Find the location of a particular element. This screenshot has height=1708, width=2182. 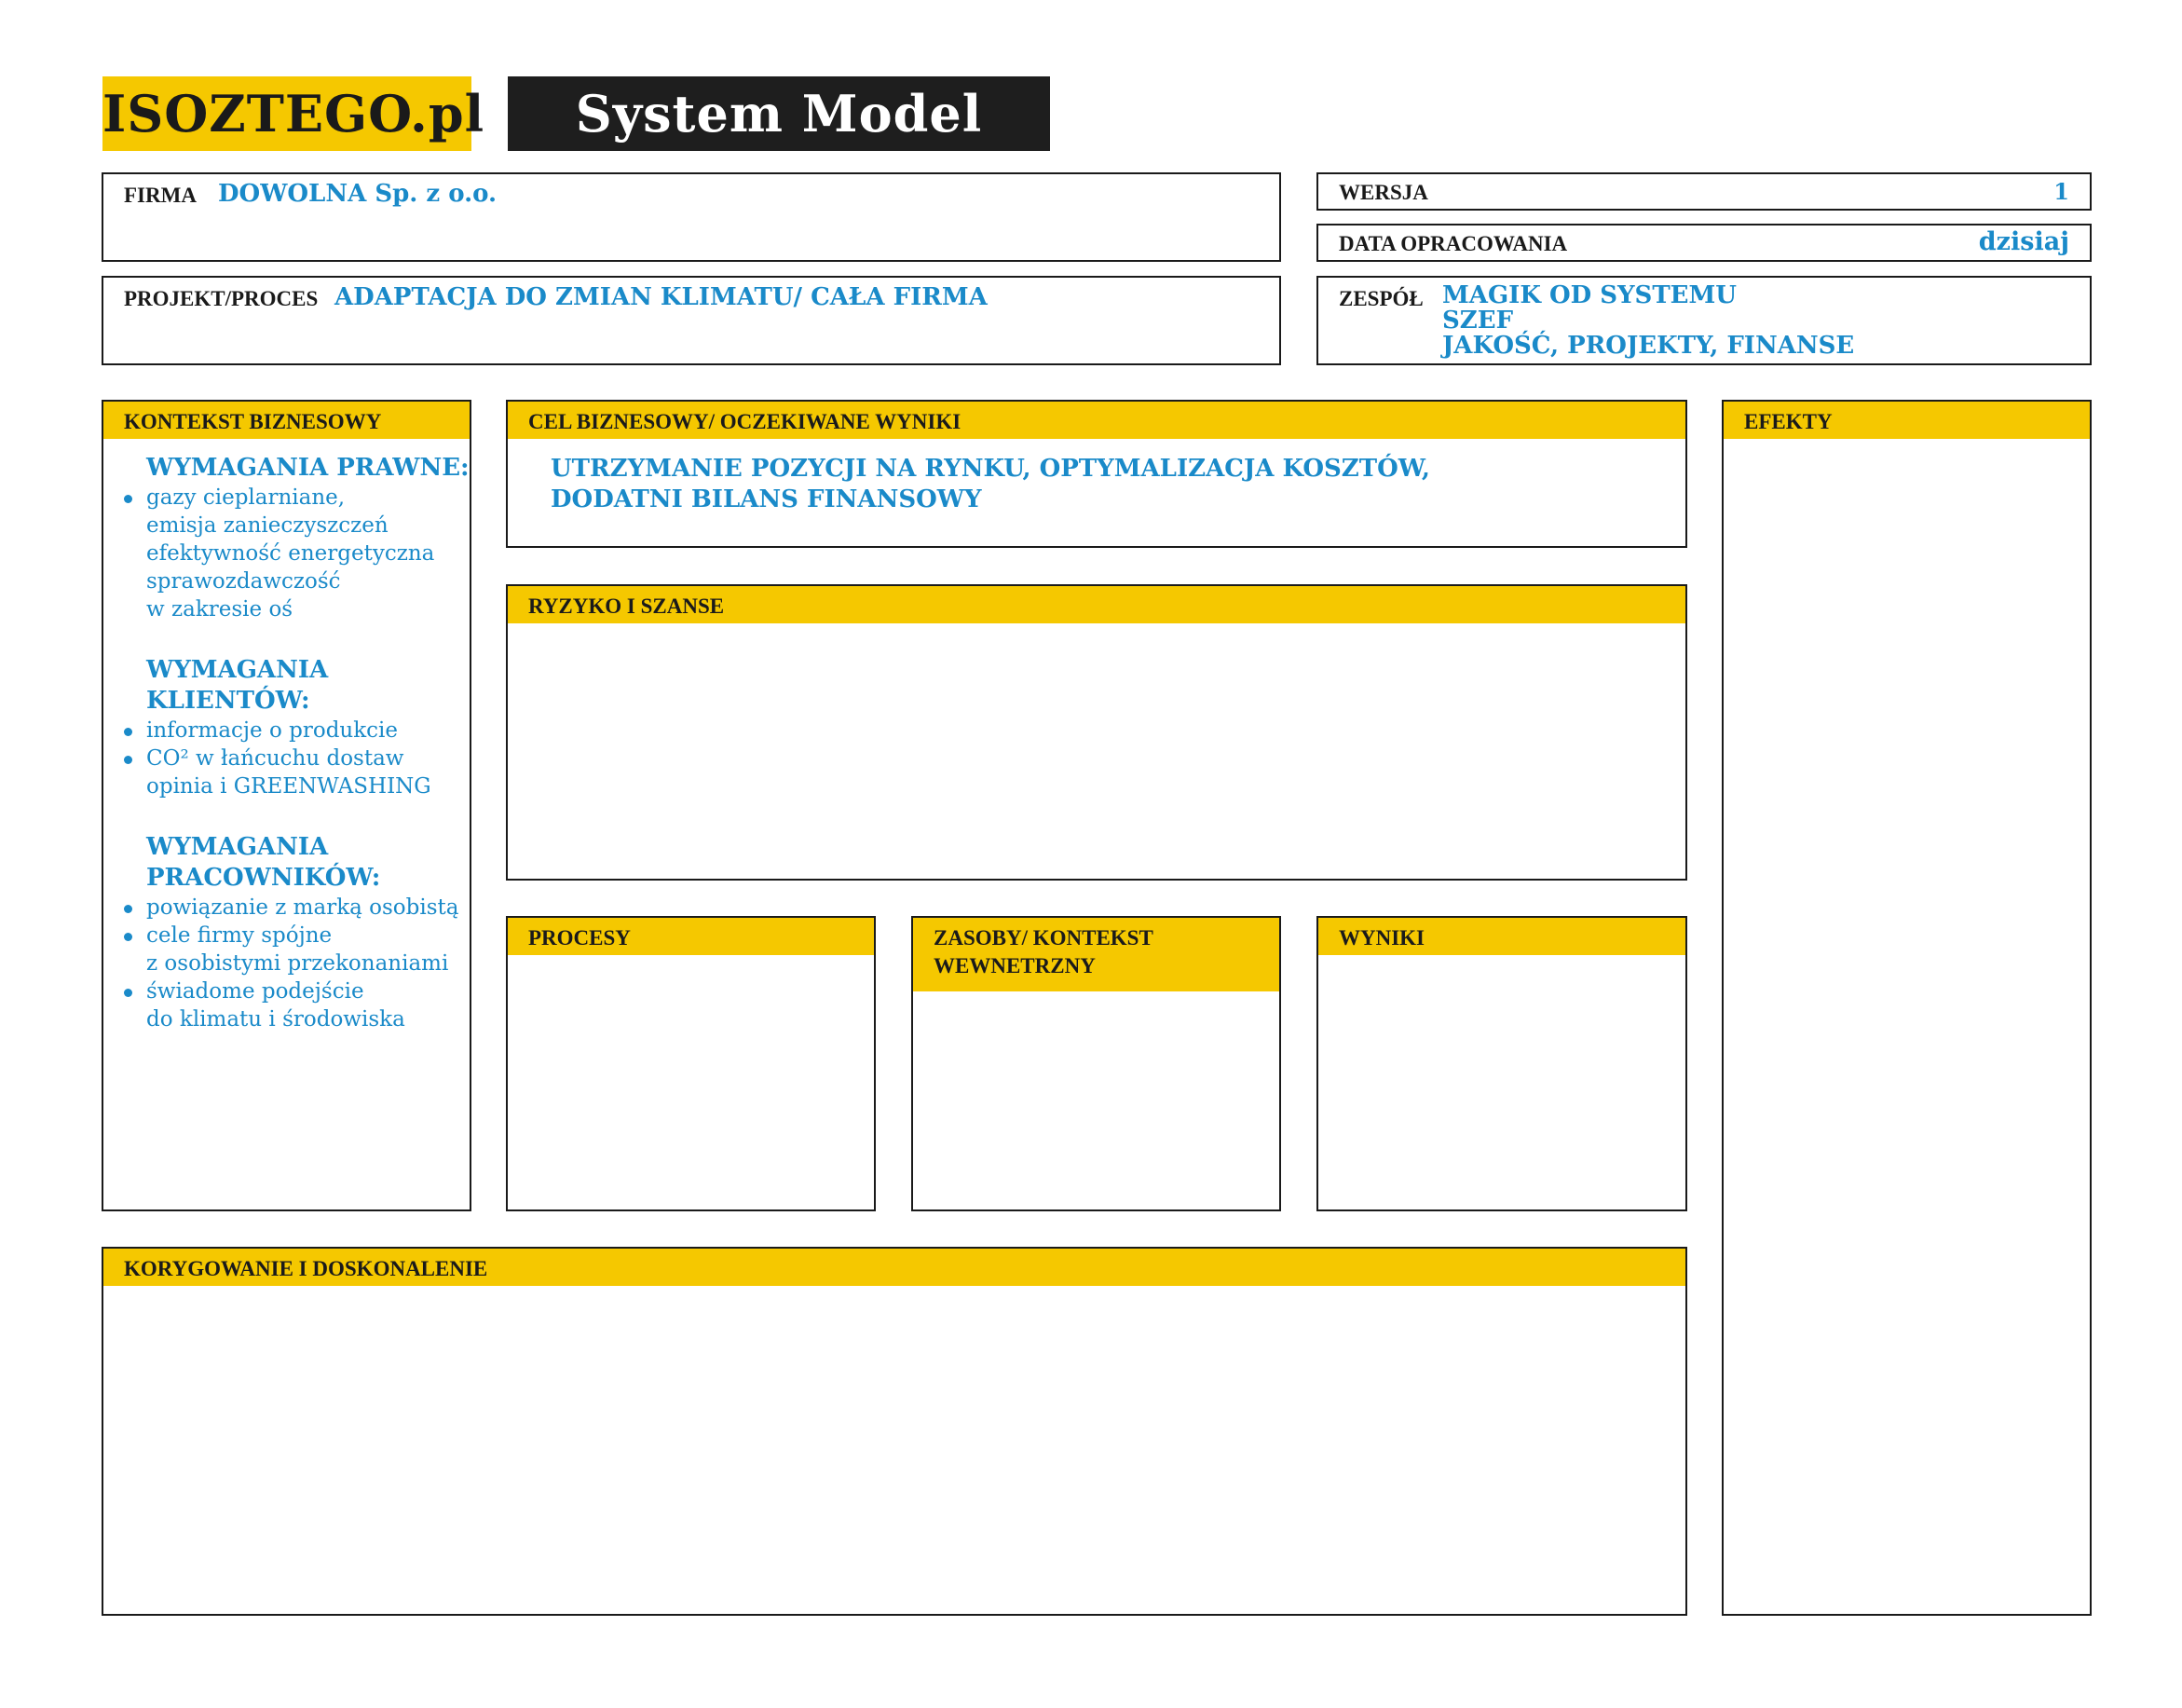

list-item: CO² w łańcuchu dostaw is located at coordinates (286, 758).